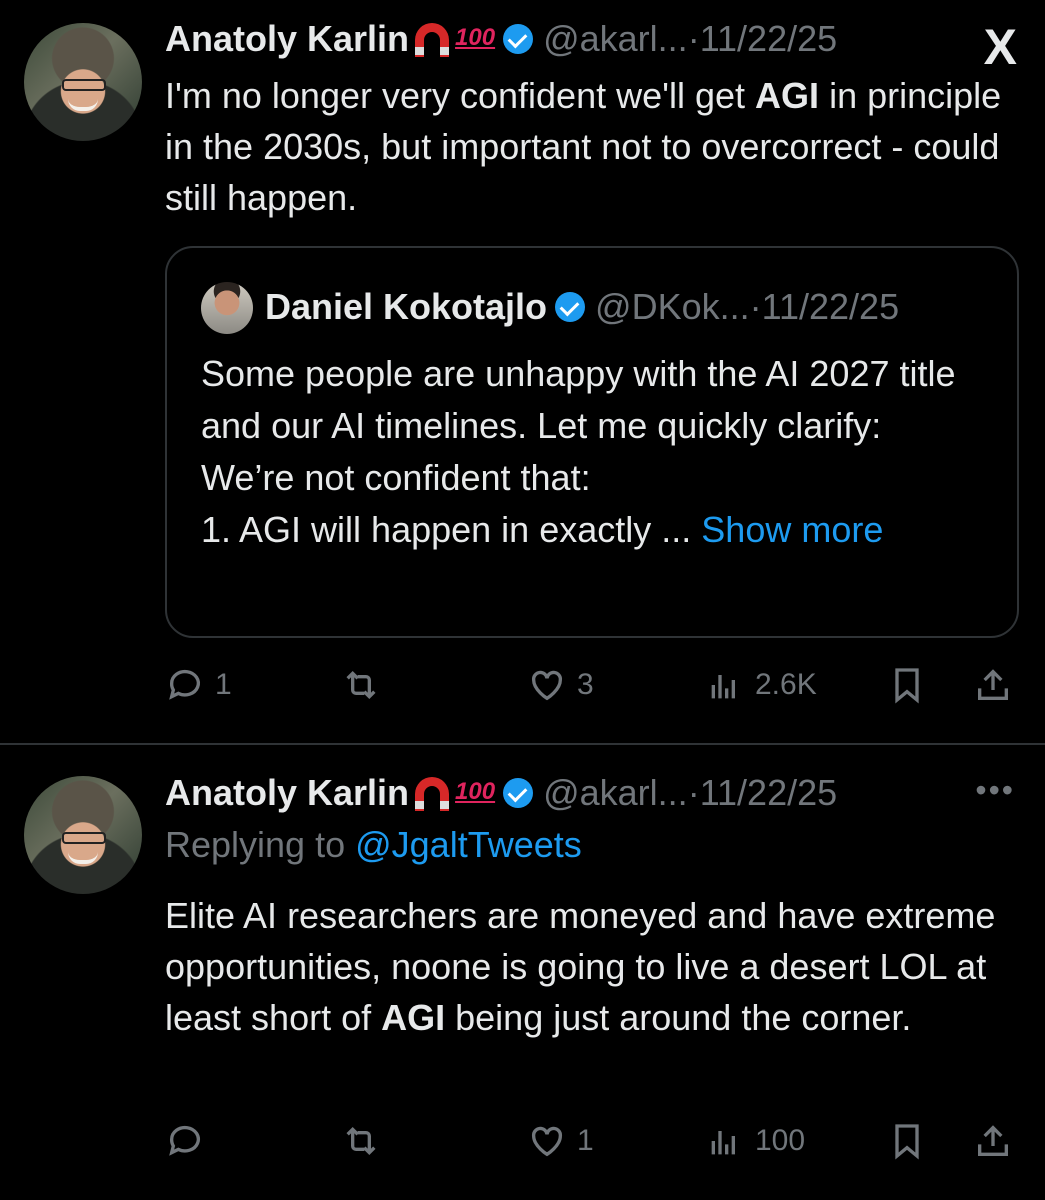 The height and width of the screenshot is (1200, 1045). Describe the element at coordinates (396, 477) in the screenshot. I see `quoted-text-line: We’re not confident that:` at that location.